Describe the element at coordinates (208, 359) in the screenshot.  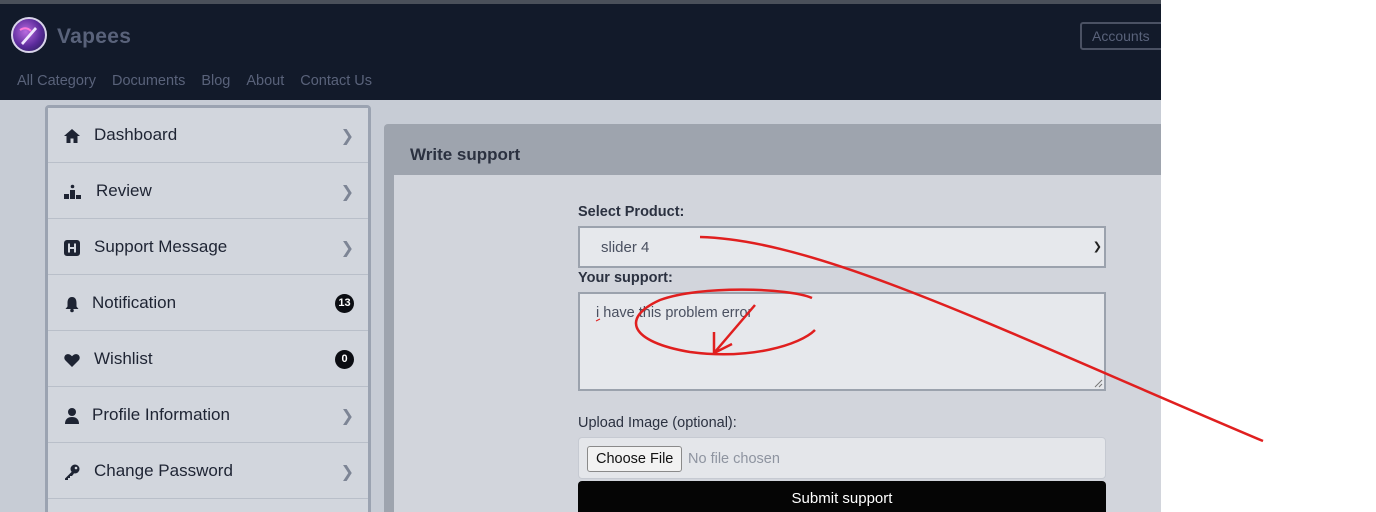
I see `sidebar-item-wishlist: Wishlist 0` at that location.